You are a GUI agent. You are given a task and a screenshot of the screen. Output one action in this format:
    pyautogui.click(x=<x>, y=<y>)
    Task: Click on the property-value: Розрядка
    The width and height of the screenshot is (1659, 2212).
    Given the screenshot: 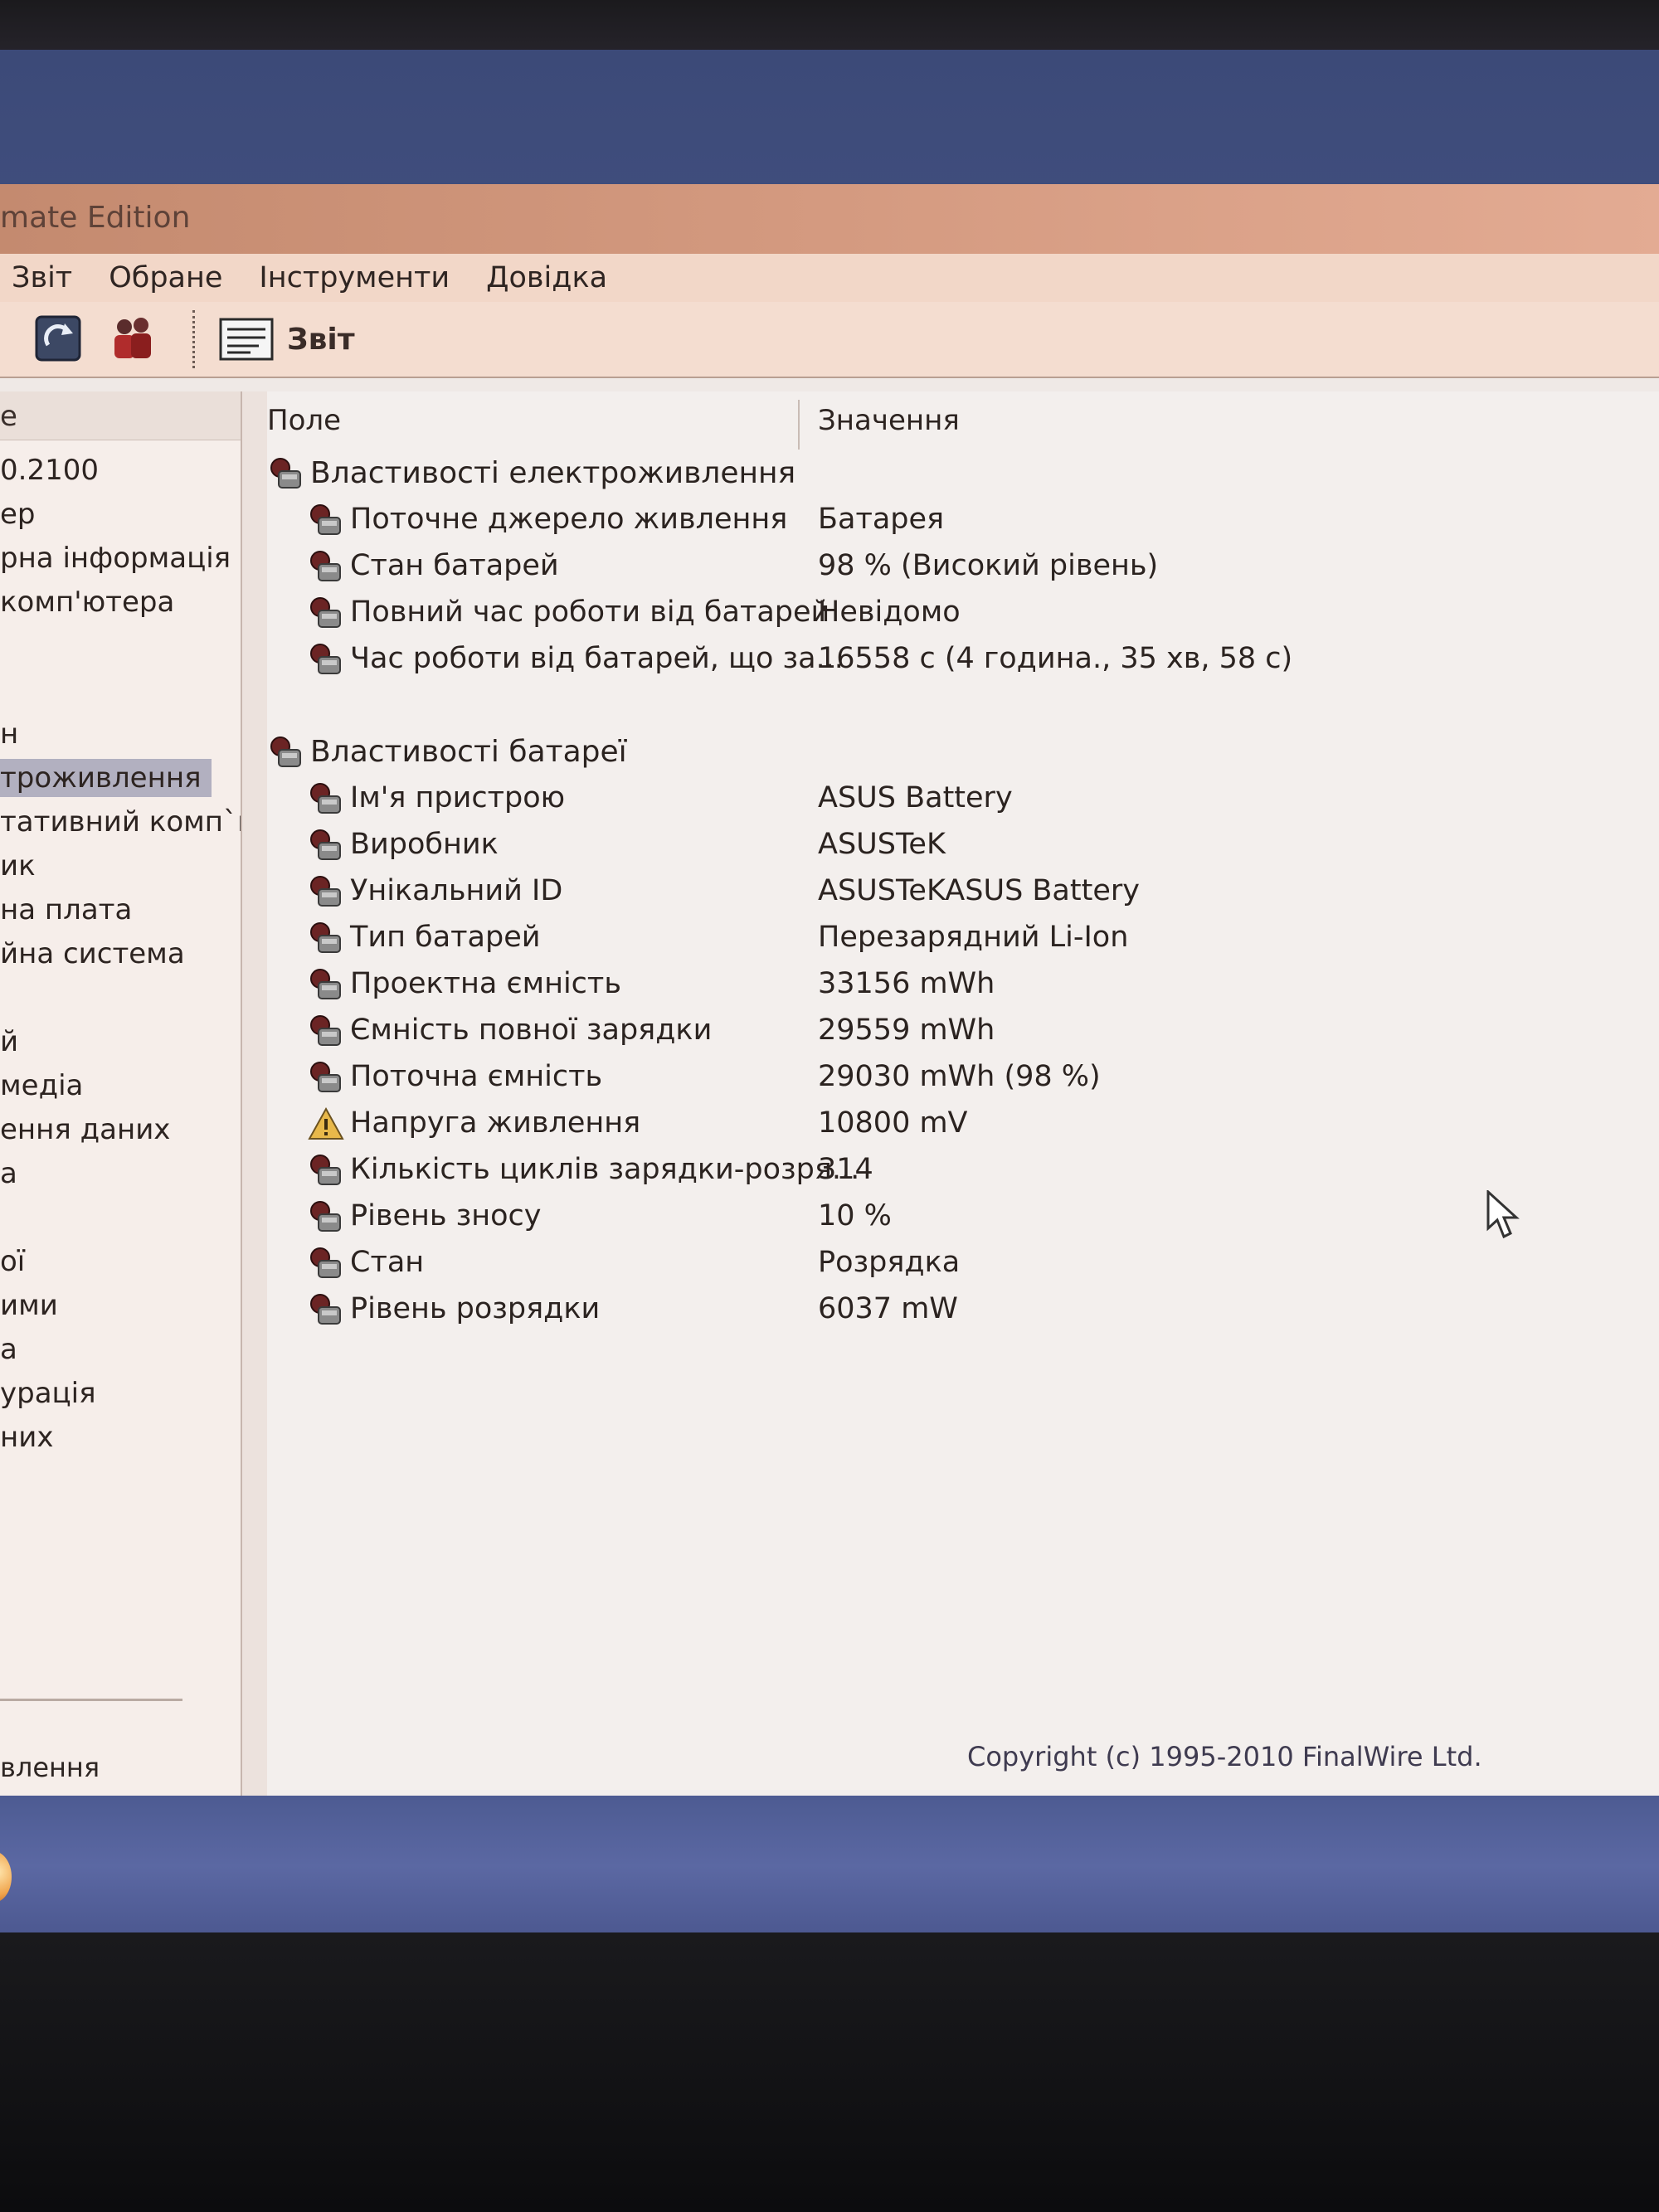 What is the action you would take?
    pyautogui.click(x=890, y=1262)
    